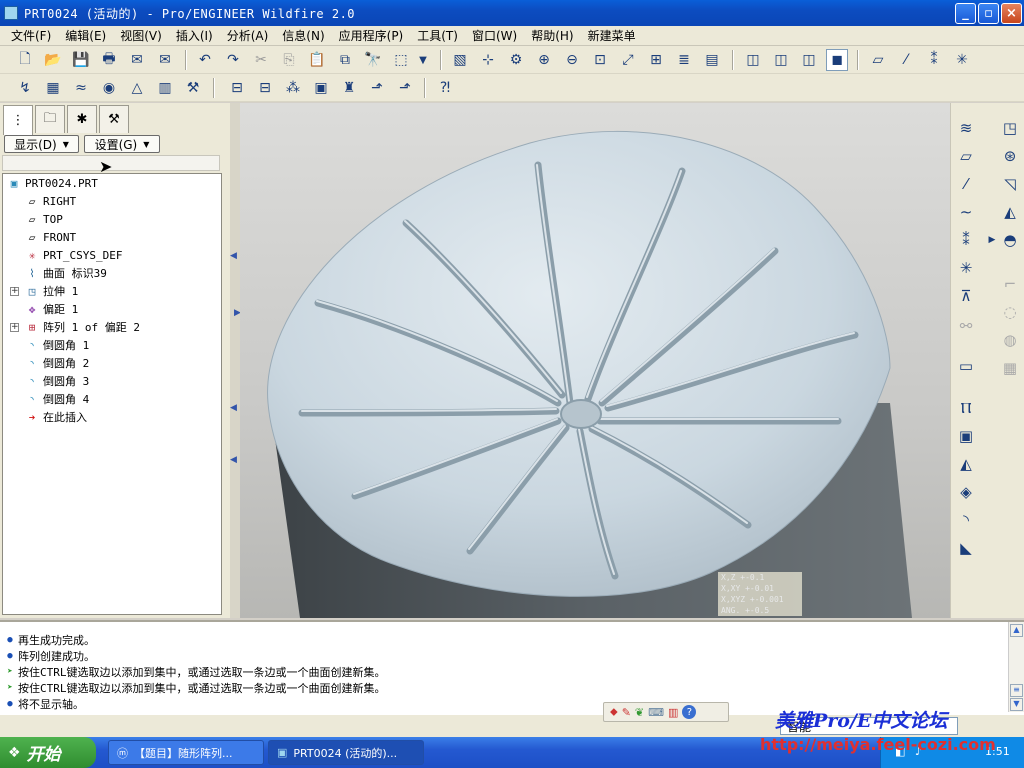 The width and height of the screenshot is (1024, 768). What do you see at coordinates (689, 712) in the screenshot?
I see `help-icon: ?` at bounding box center [689, 712].